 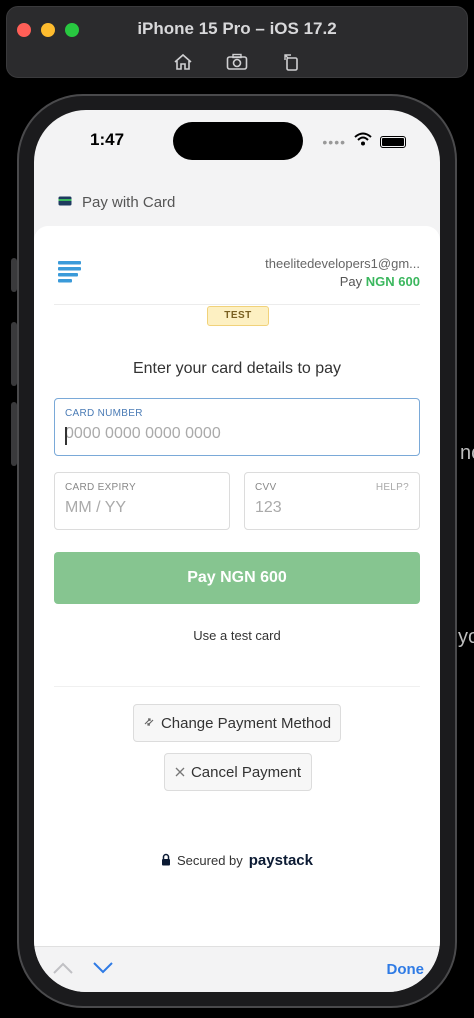 What do you see at coordinates (63, 969) in the screenshot?
I see `chevron-up-icon` at bounding box center [63, 969].